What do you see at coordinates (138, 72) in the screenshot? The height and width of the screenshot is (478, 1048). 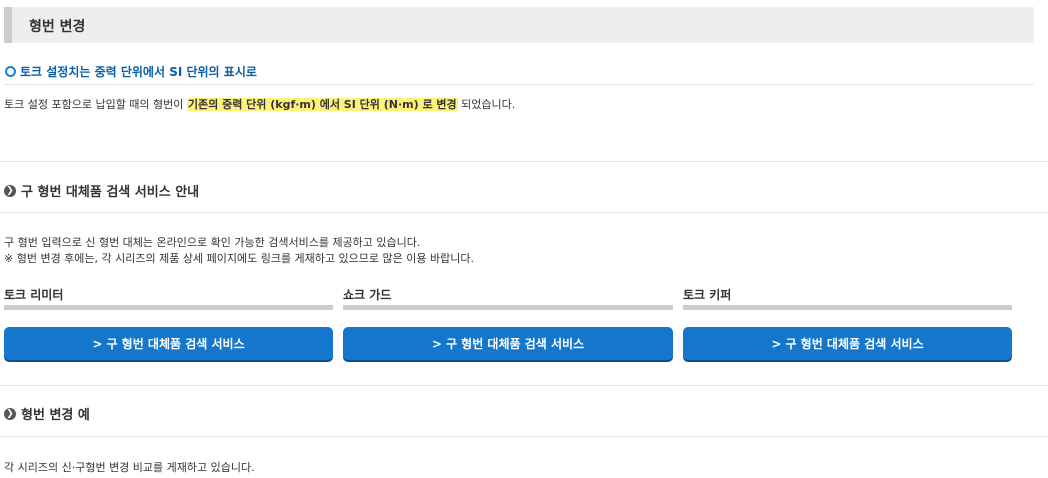 I see `torque-subheading-text: 토크 설정치는 중력 단위에서 SI 단위의 표시로` at bounding box center [138, 72].